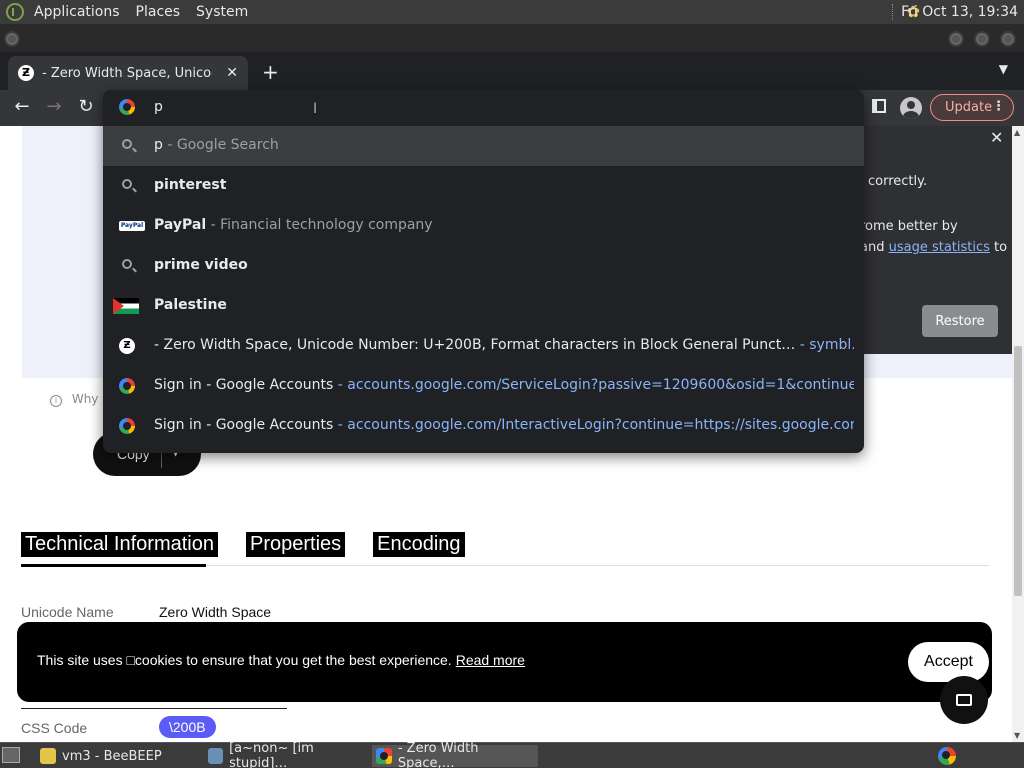 This screenshot has width=1024, height=768. I want to click on chat-window-icon, so click(216, 756).